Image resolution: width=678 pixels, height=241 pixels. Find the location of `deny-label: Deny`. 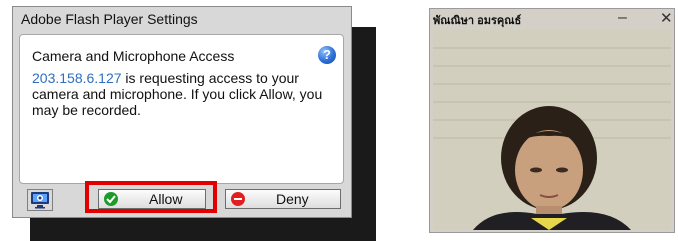

deny-label: Deny is located at coordinates (292, 199).